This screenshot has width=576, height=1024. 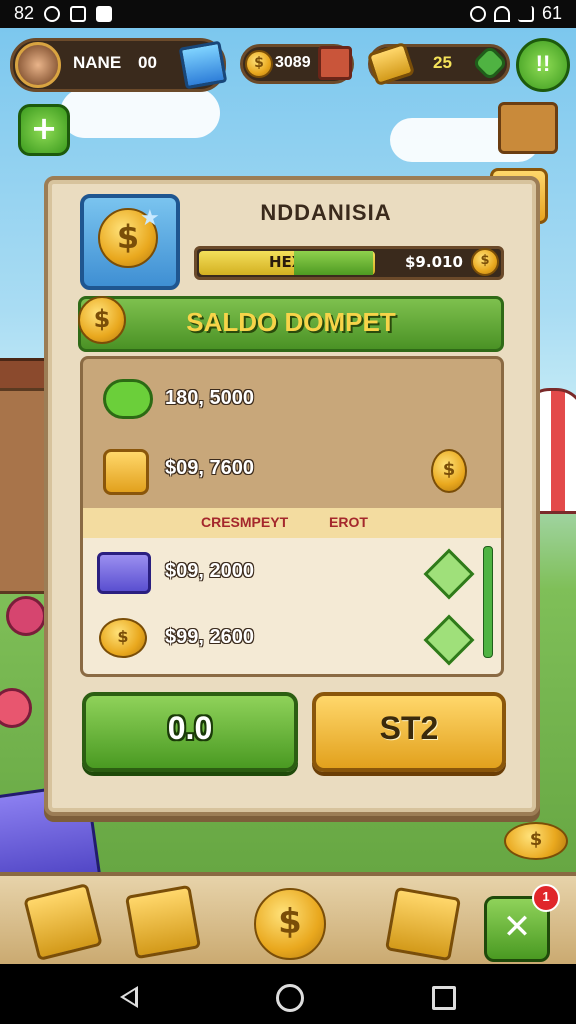 What do you see at coordinates (209, 468) in the screenshot?
I see `balance-value: $09, 7600` at bounding box center [209, 468].